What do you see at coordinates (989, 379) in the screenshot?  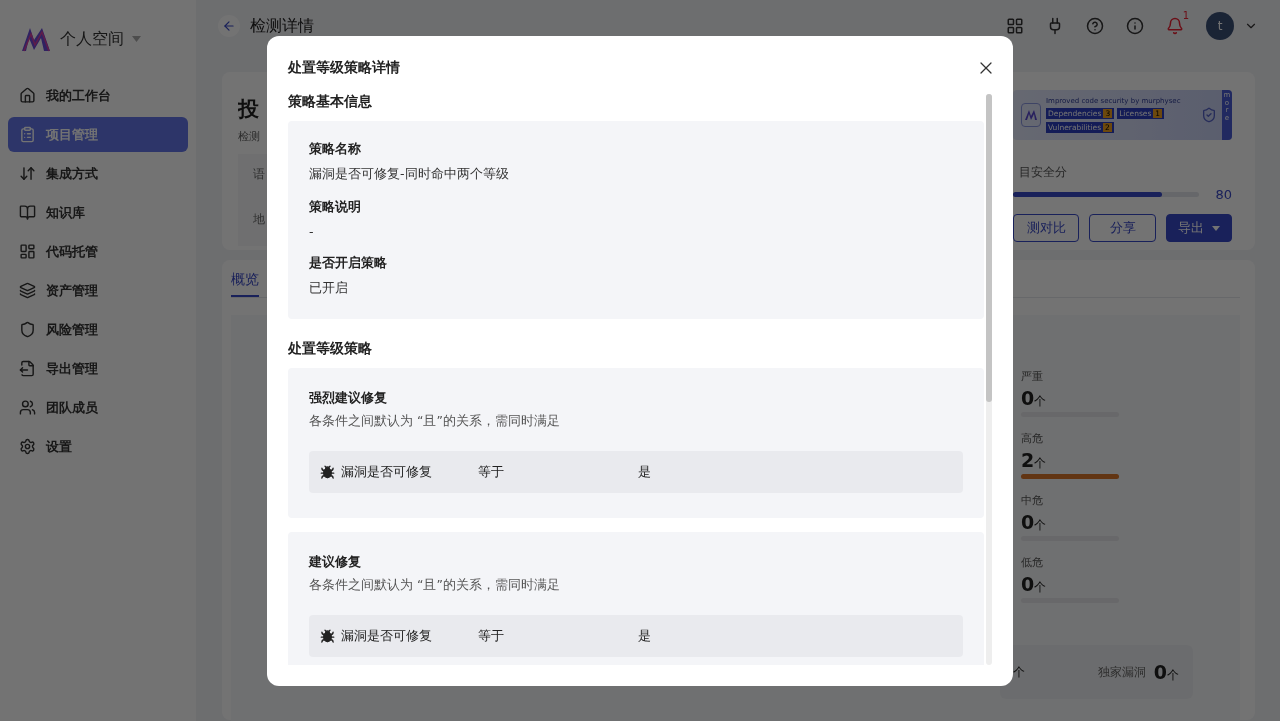 I see `scrollbar` at bounding box center [989, 379].